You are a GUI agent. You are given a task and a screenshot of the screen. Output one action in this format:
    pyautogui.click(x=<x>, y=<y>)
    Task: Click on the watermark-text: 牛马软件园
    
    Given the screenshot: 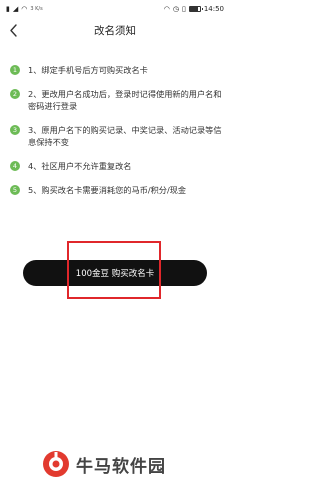 What is the action you would take?
    pyautogui.click(x=121, y=466)
    